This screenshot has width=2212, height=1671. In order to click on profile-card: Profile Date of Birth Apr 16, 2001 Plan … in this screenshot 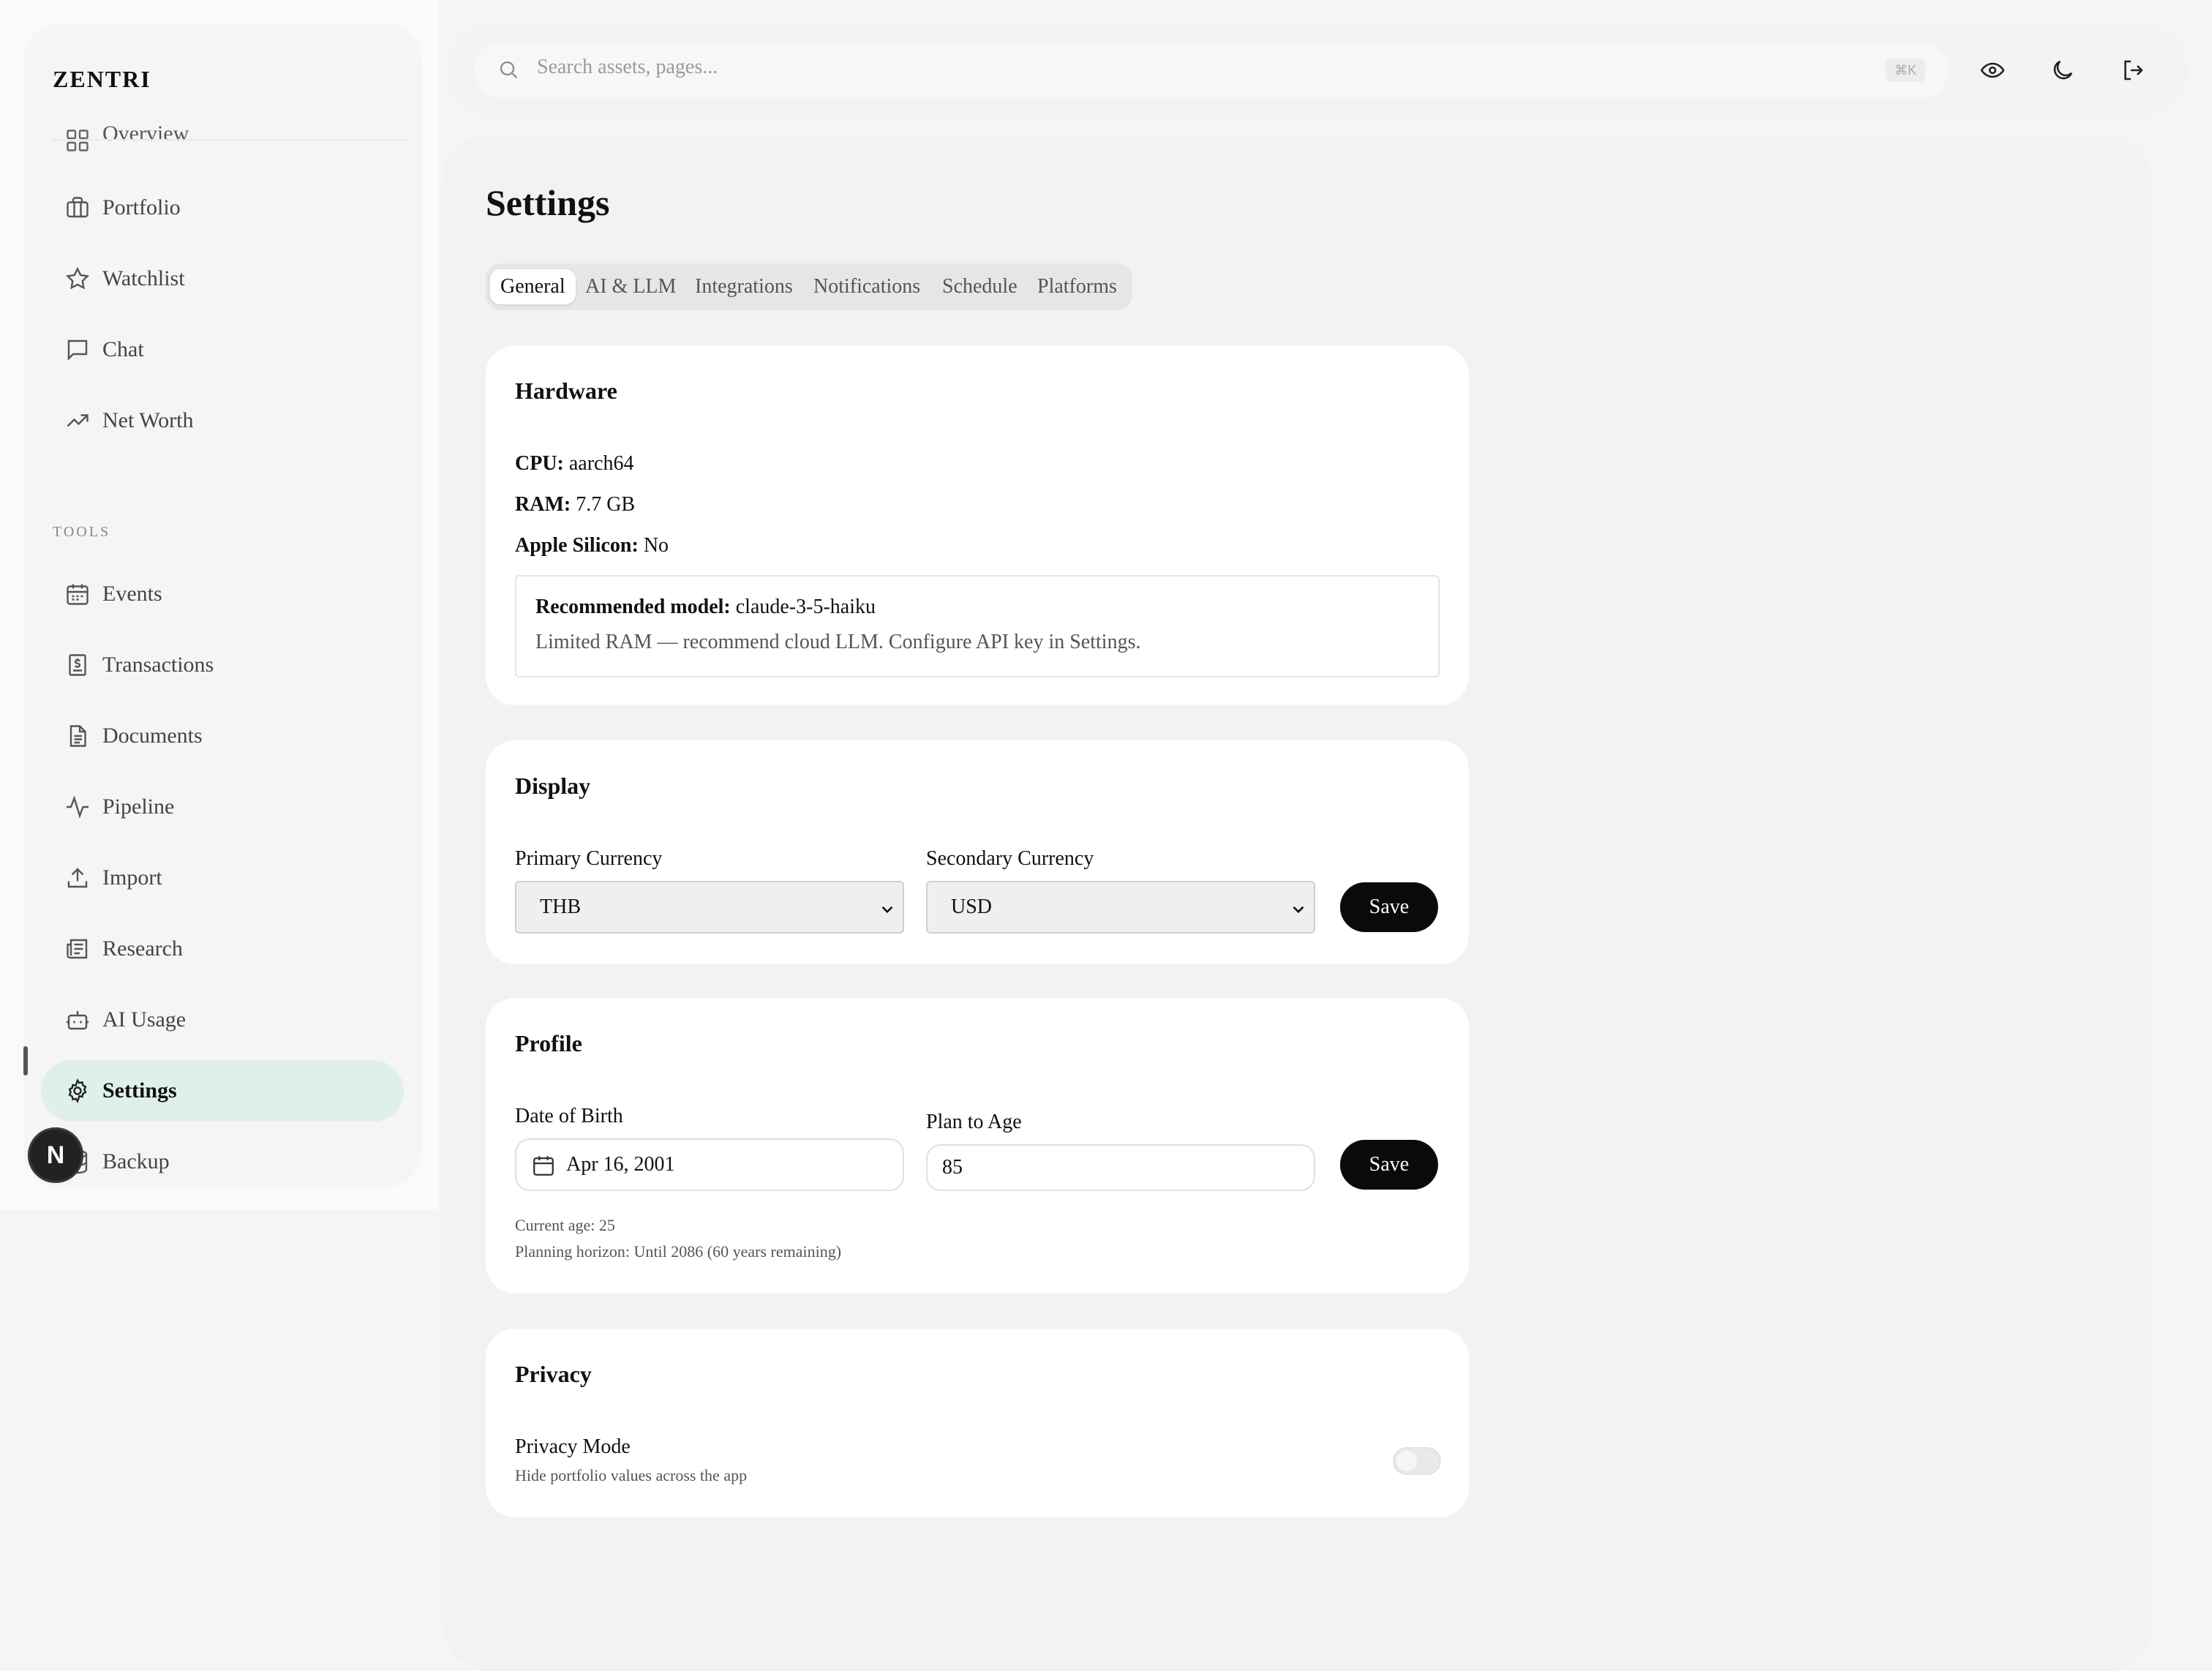, I will do `click(977, 1146)`.